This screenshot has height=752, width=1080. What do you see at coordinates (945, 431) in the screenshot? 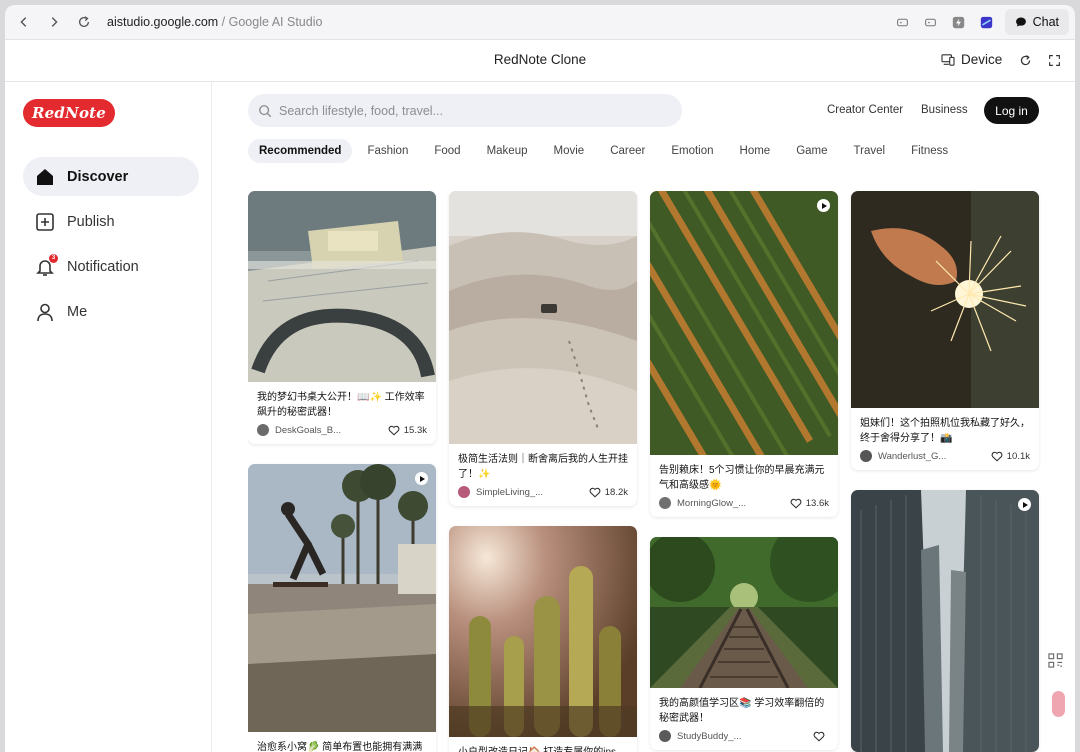
I see `card-title: 姐妹们！这个拍照机位我私藏了好久，终于舍得分享了！📸` at bounding box center [945, 431].